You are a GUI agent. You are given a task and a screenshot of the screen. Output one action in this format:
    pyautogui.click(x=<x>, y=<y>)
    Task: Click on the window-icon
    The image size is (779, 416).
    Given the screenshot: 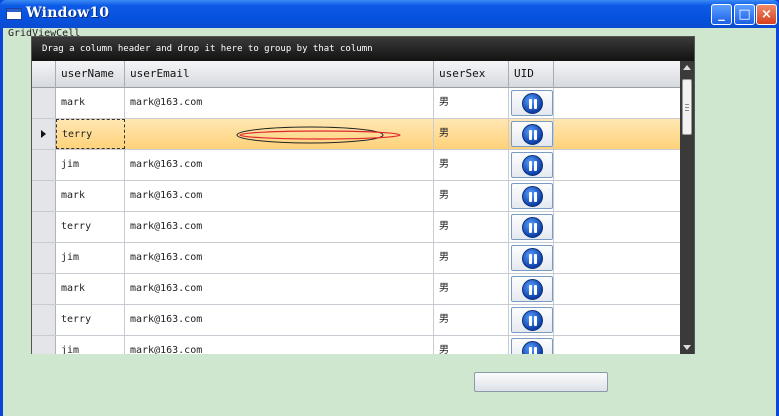 What is the action you would take?
    pyautogui.click(x=14, y=14)
    